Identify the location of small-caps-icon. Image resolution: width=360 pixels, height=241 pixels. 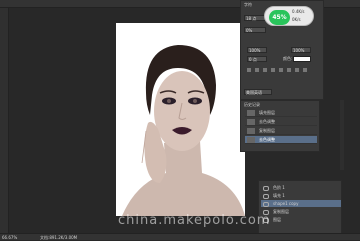
(273, 70).